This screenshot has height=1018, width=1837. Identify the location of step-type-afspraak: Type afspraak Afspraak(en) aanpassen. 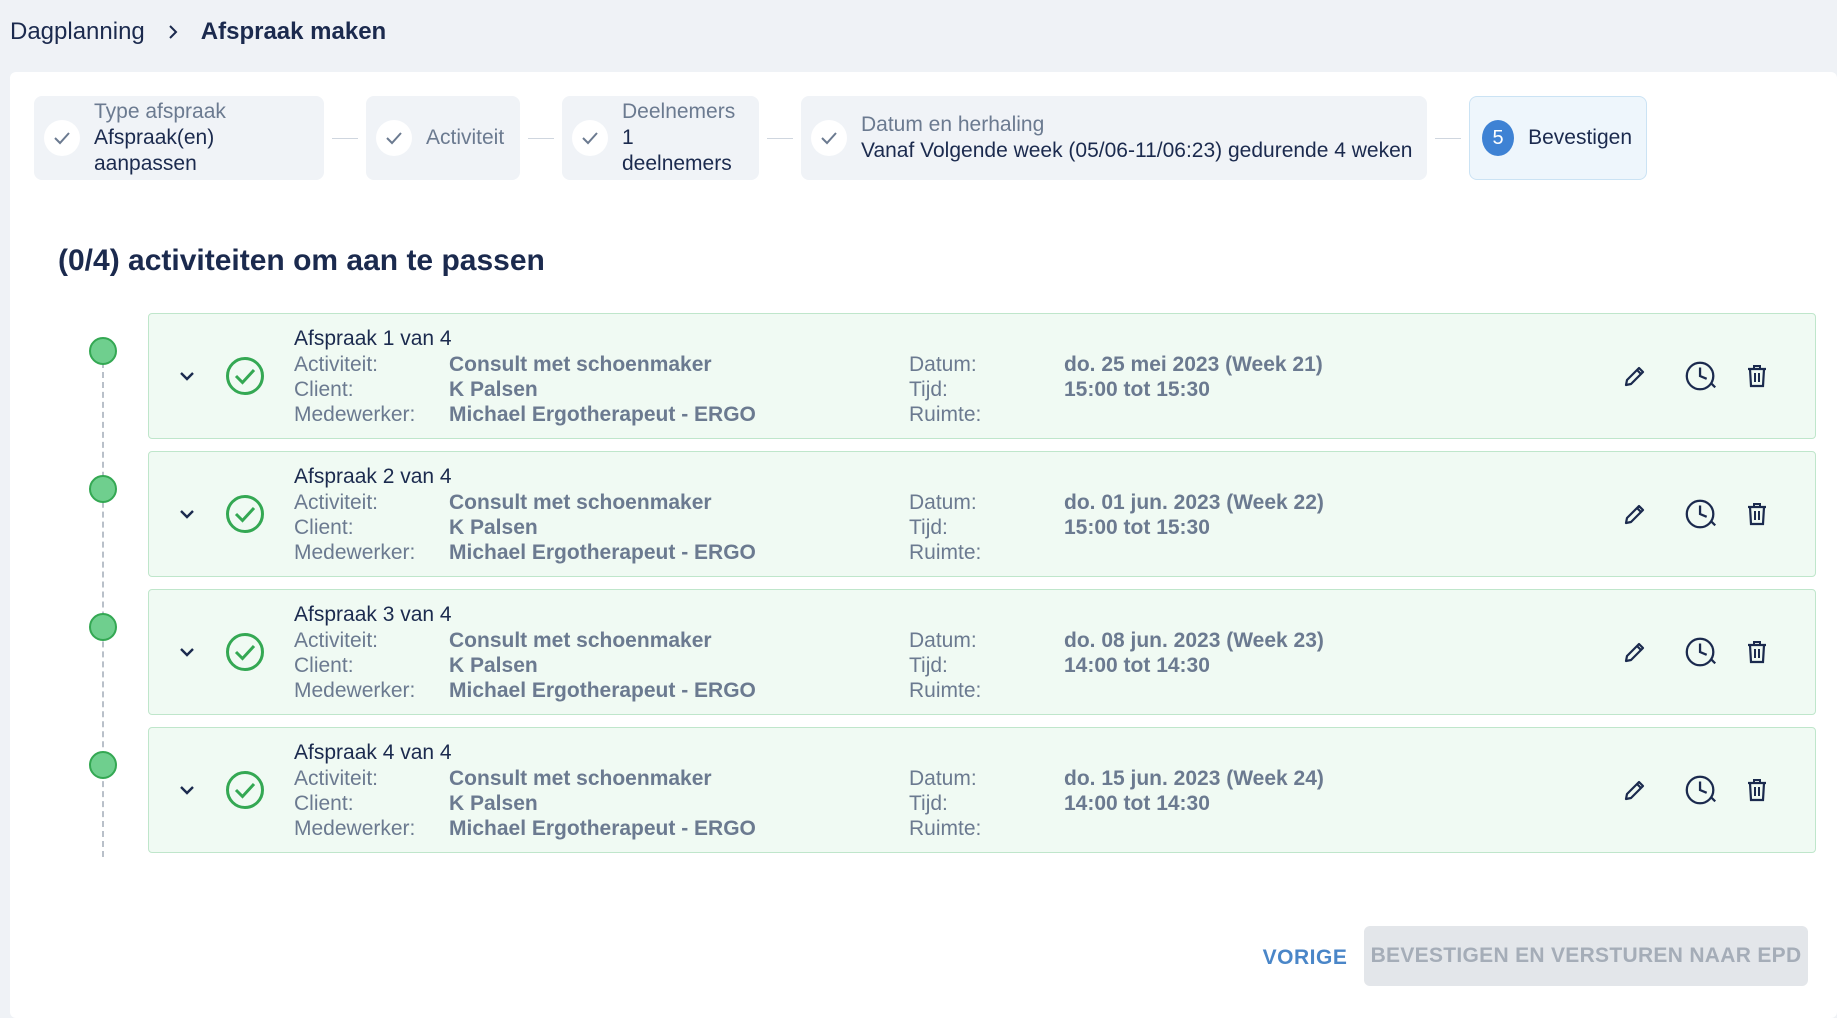
(179, 138).